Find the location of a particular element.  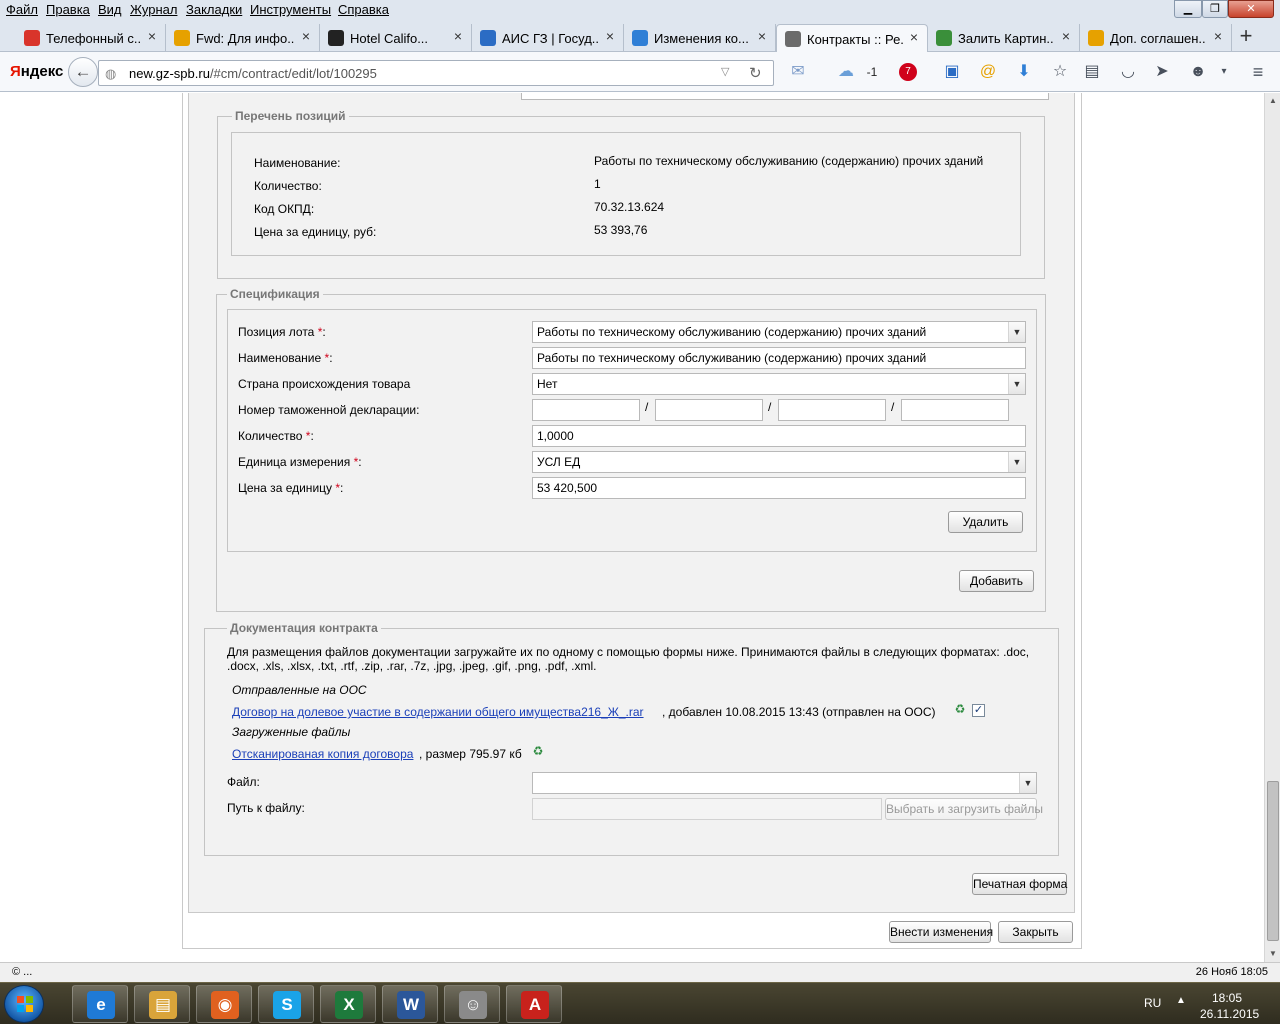

taskbar-app: e is located at coordinates (100, 1004).